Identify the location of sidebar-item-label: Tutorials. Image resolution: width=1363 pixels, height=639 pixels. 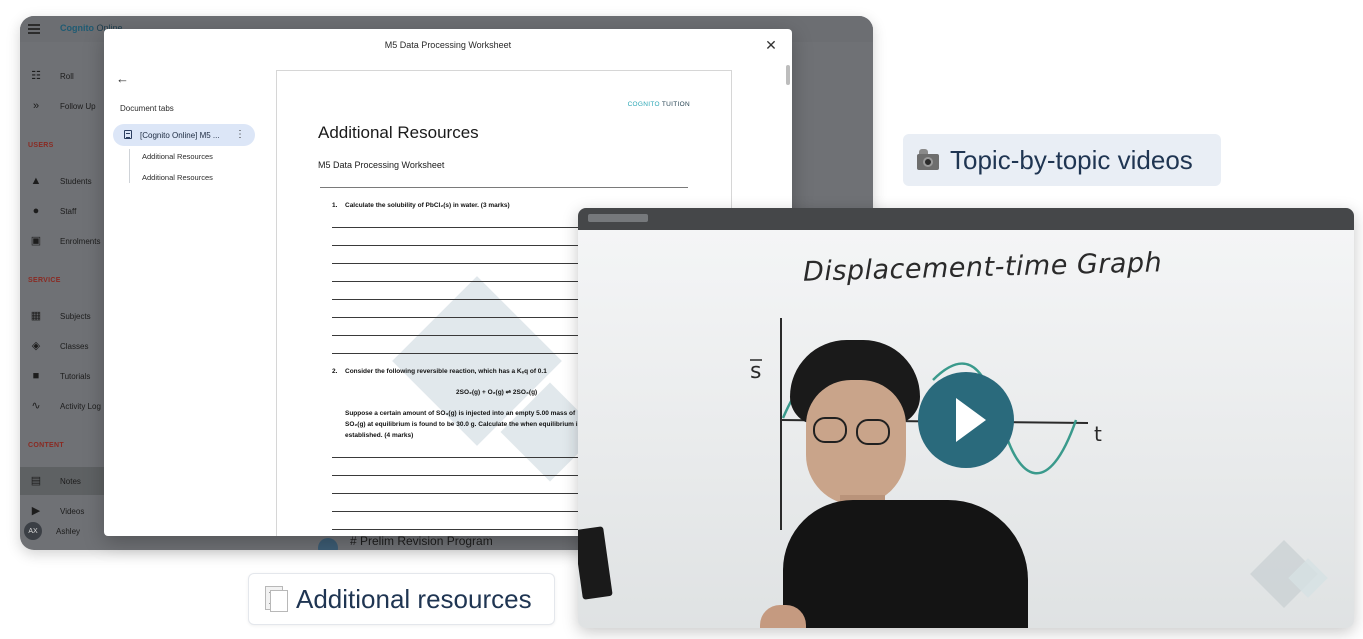
(75, 376).